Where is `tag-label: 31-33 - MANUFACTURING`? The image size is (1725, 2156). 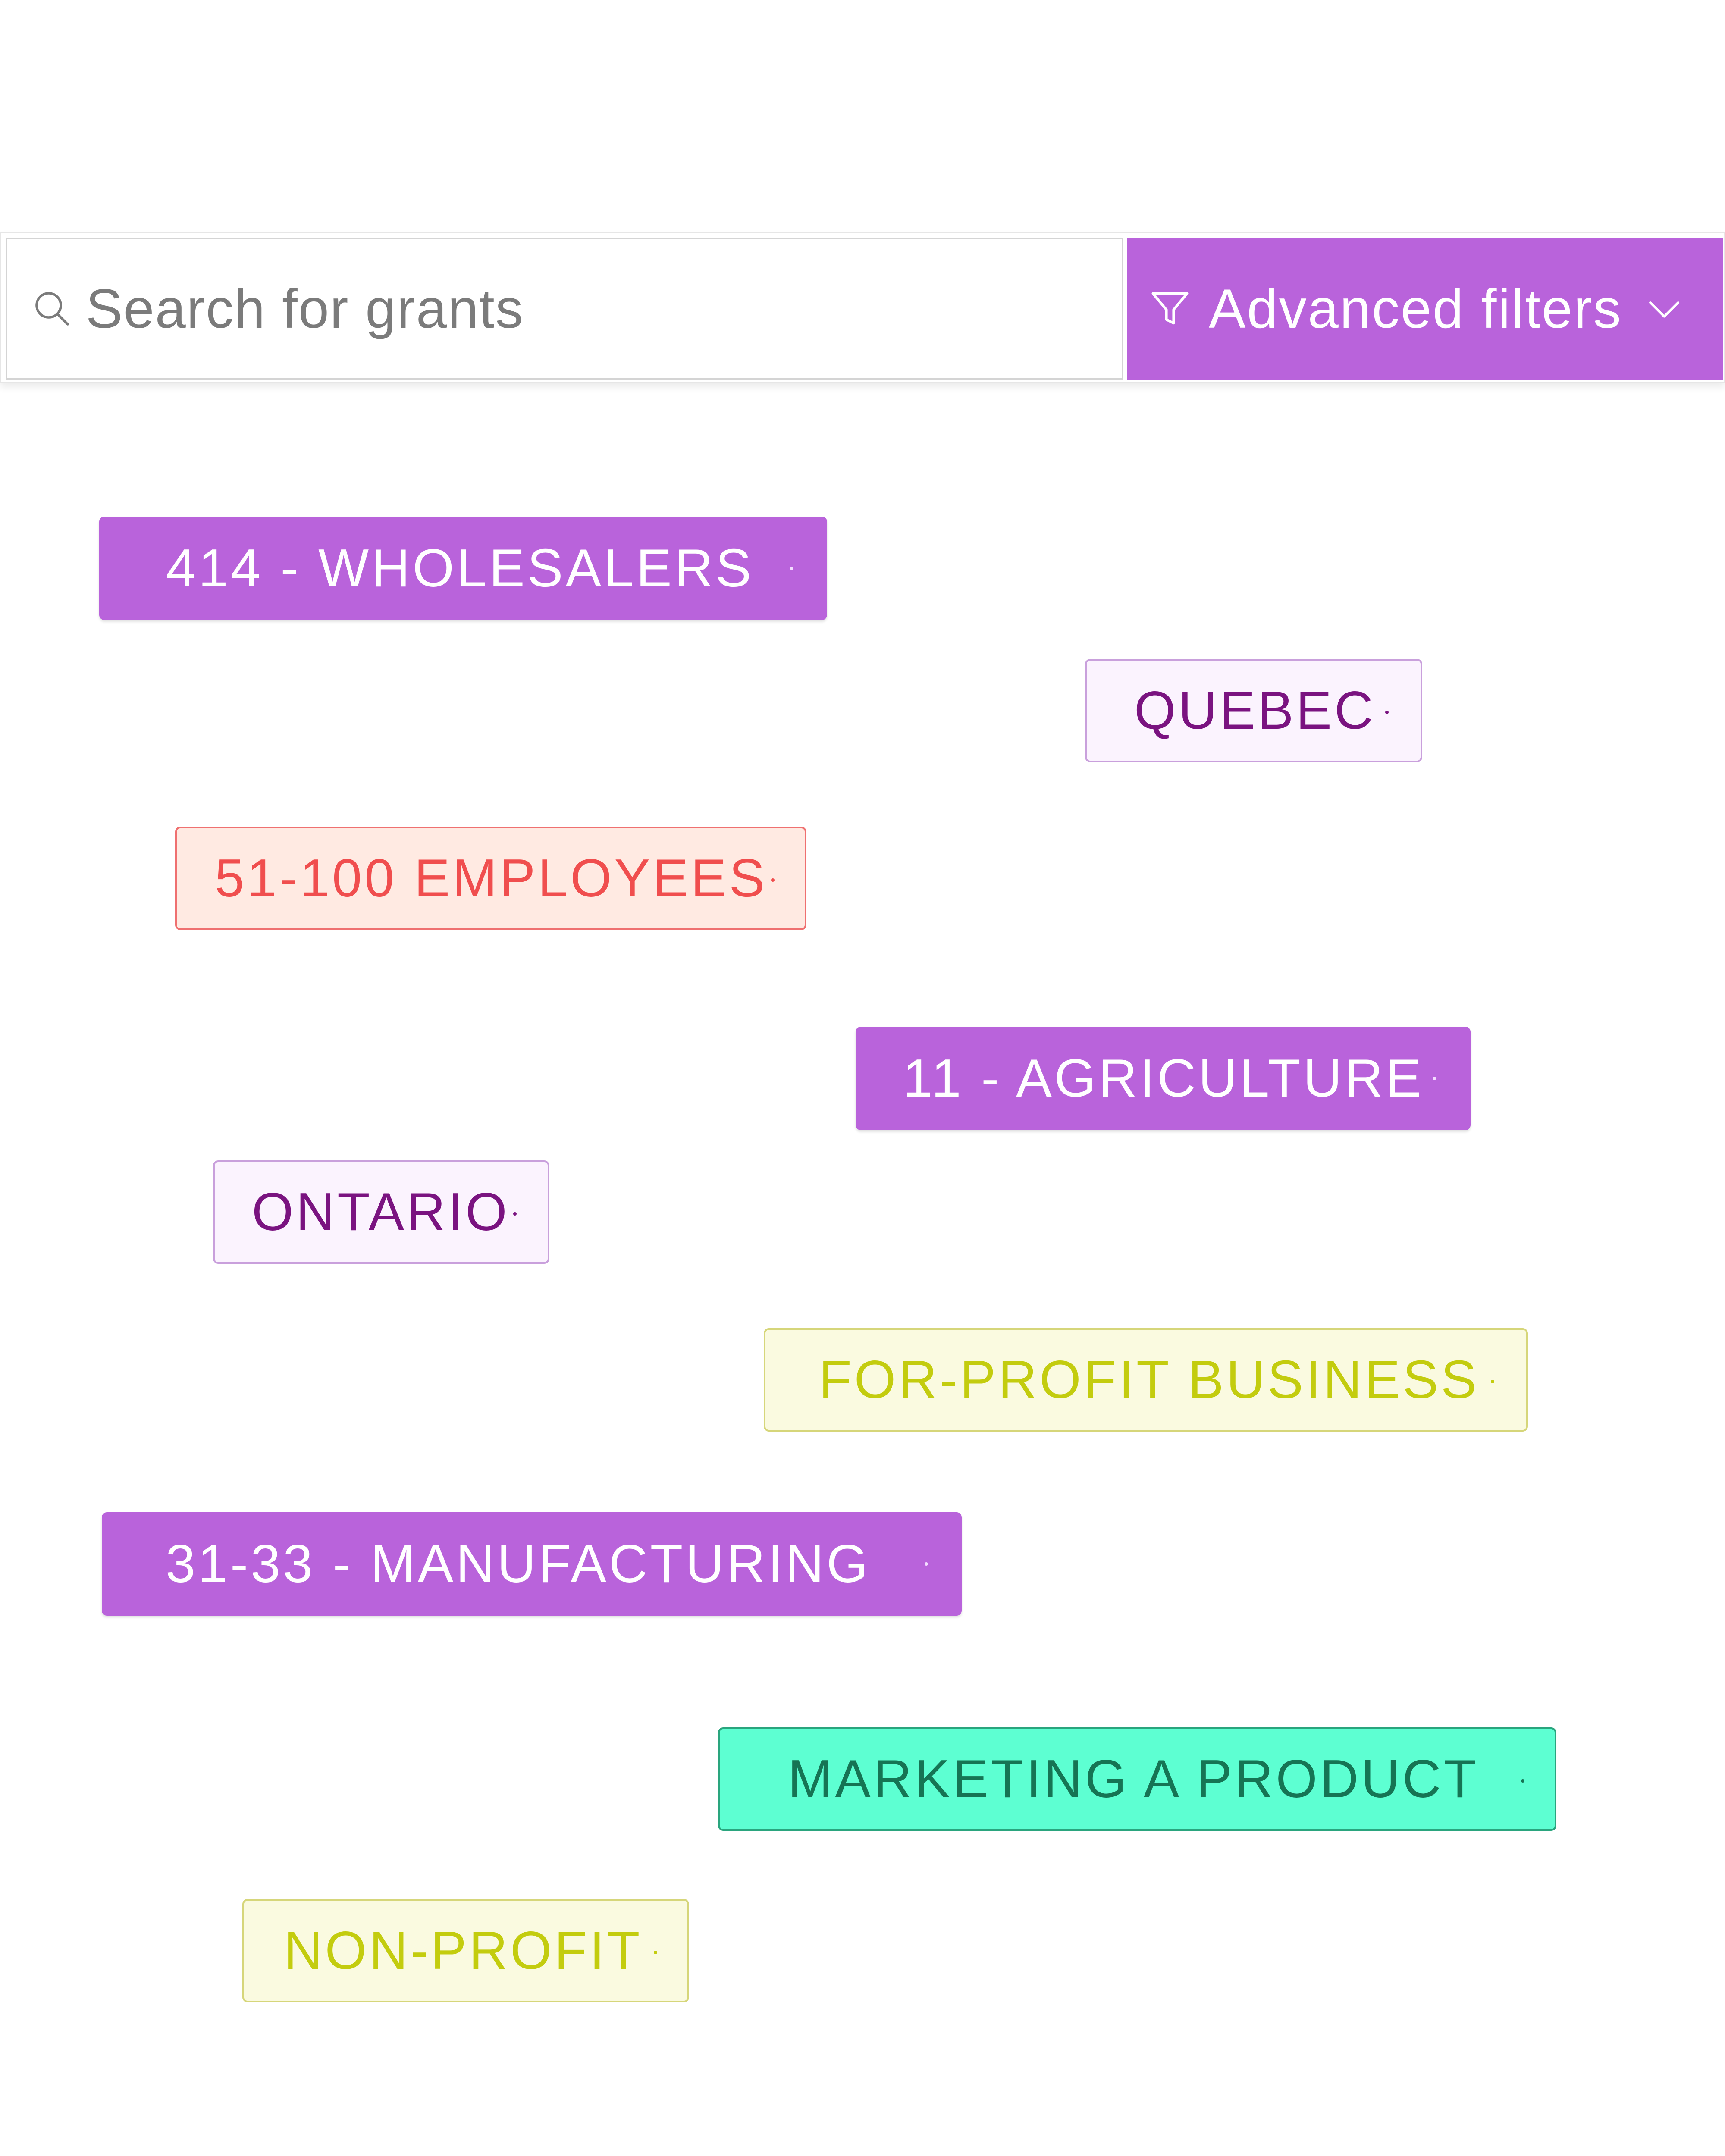 tag-label: 31-33 - MANUFACTURING is located at coordinates (519, 1564).